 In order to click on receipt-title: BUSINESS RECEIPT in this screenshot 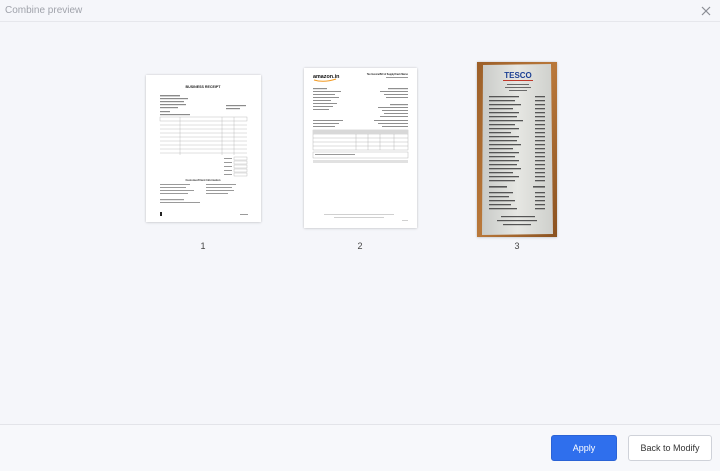, I will do `click(204, 87)`.